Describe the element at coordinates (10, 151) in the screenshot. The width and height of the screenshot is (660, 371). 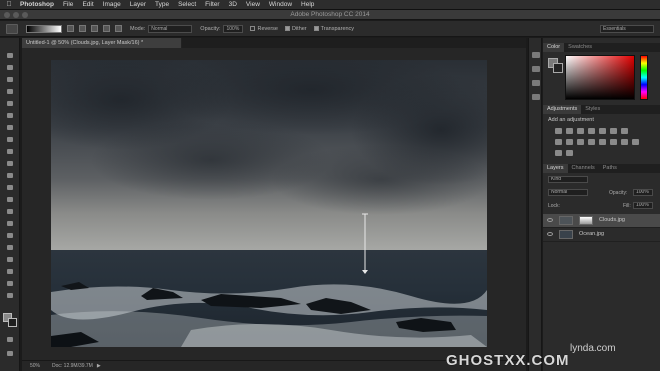
I see `clone-stamp-tool-icon` at that location.